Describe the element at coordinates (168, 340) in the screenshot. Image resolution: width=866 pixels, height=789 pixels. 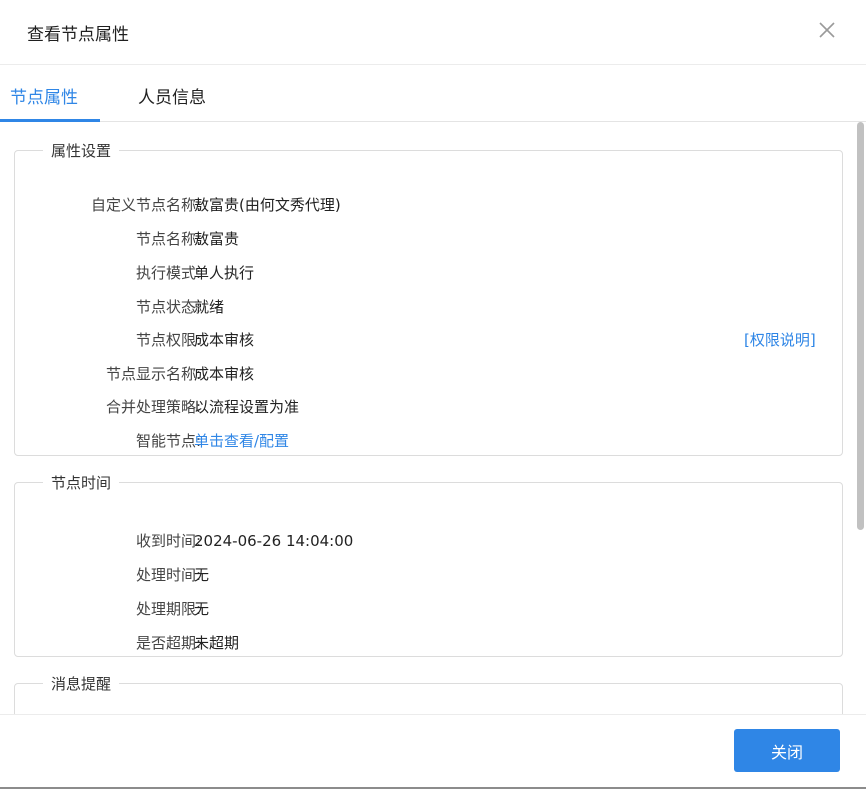
I see `label-node-permission: 节点权限:` at that location.